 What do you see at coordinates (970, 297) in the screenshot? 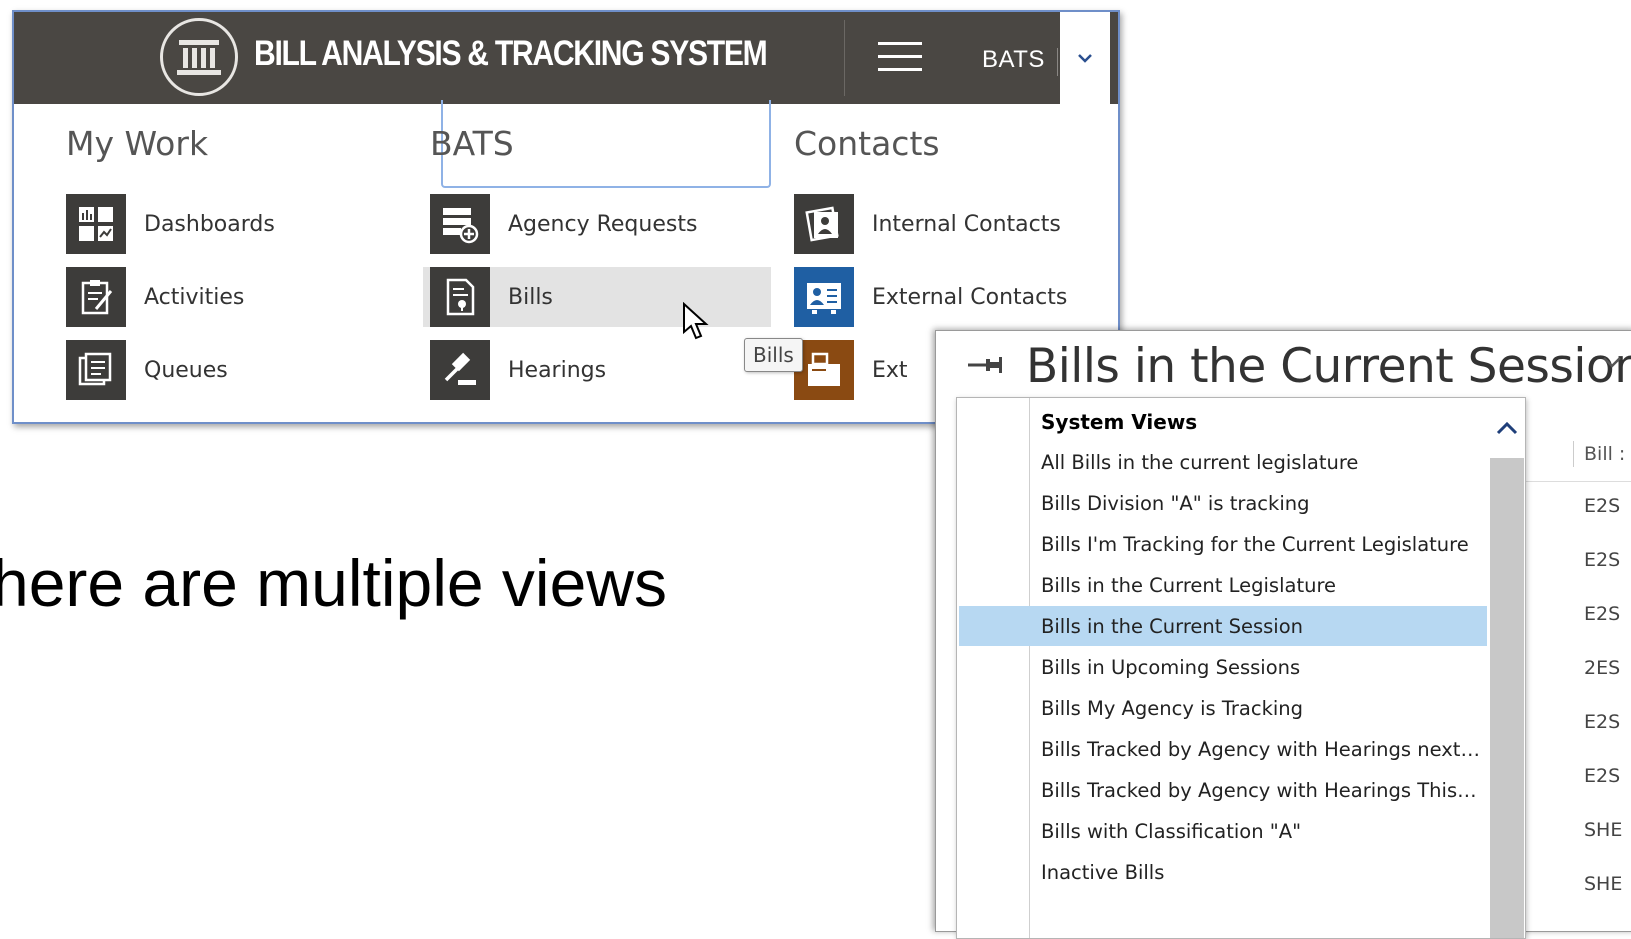
I see `nav-item-label: External Contacts` at bounding box center [970, 297].